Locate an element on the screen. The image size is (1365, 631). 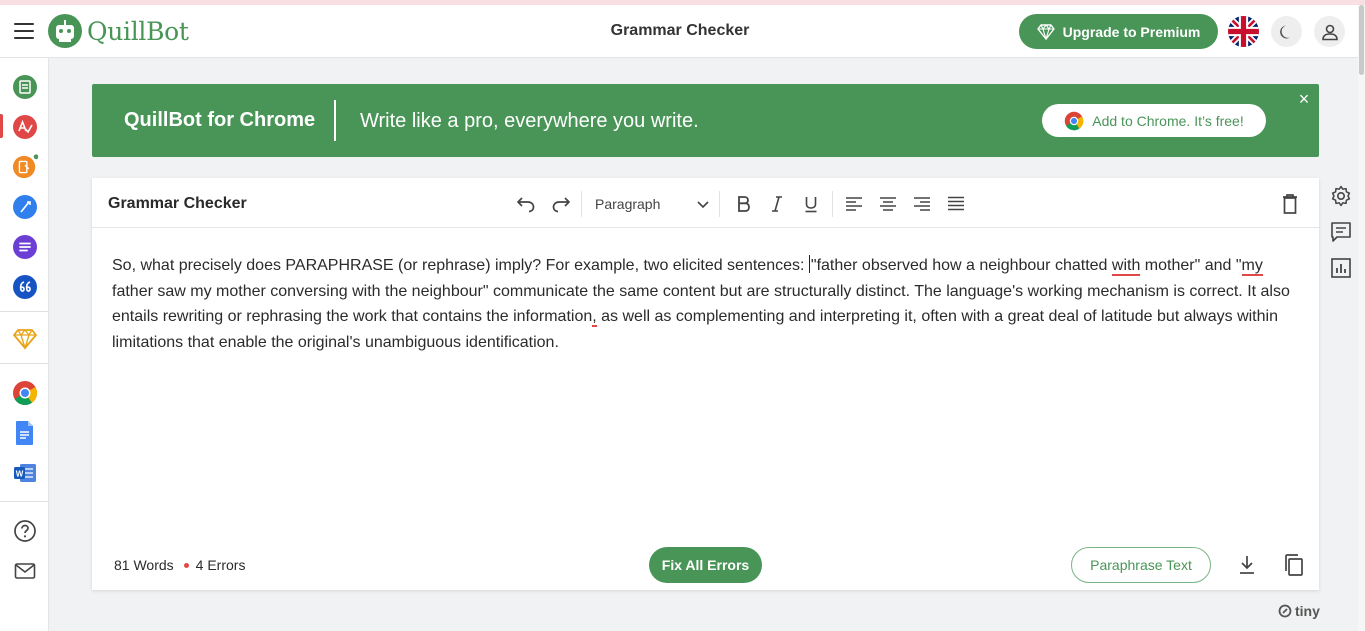
co-writer-icon is located at coordinates (25, 166).